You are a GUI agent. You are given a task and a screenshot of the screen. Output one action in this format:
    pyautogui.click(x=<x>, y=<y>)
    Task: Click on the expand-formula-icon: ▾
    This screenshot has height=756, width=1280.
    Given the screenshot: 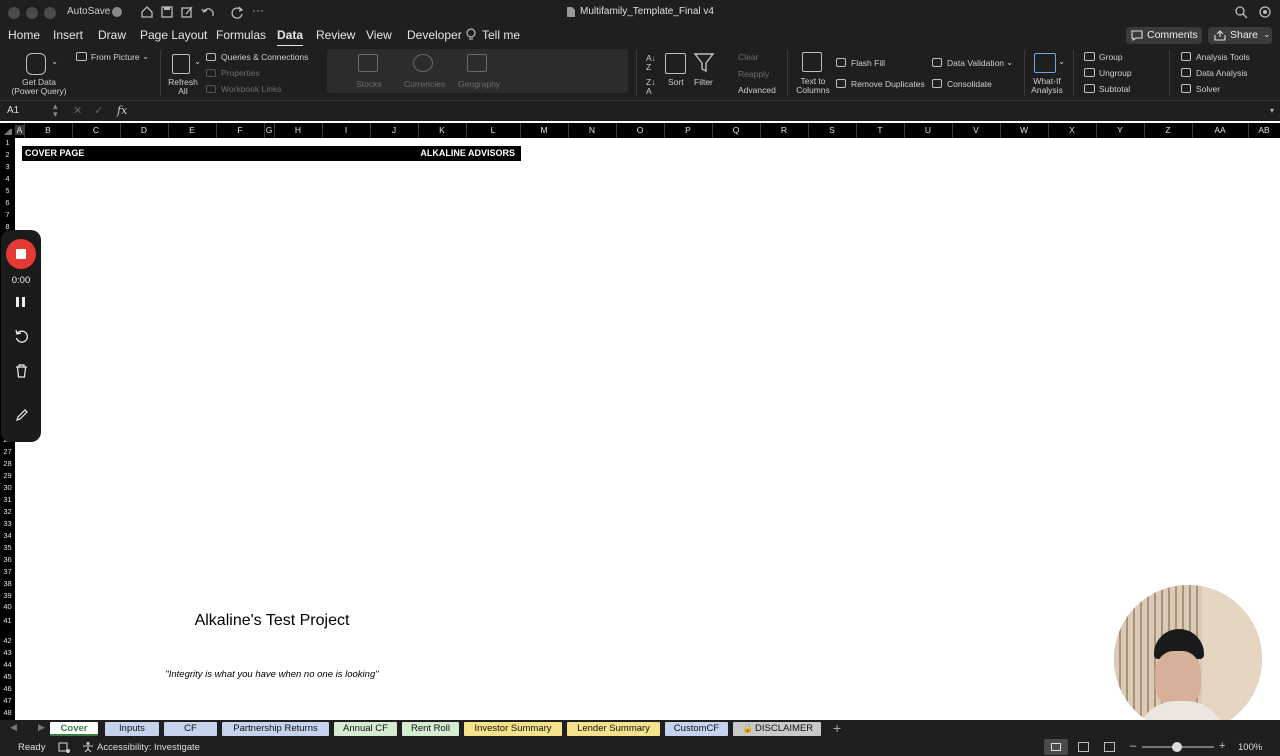 What is the action you would take?
    pyautogui.click(x=1272, y=110)
    